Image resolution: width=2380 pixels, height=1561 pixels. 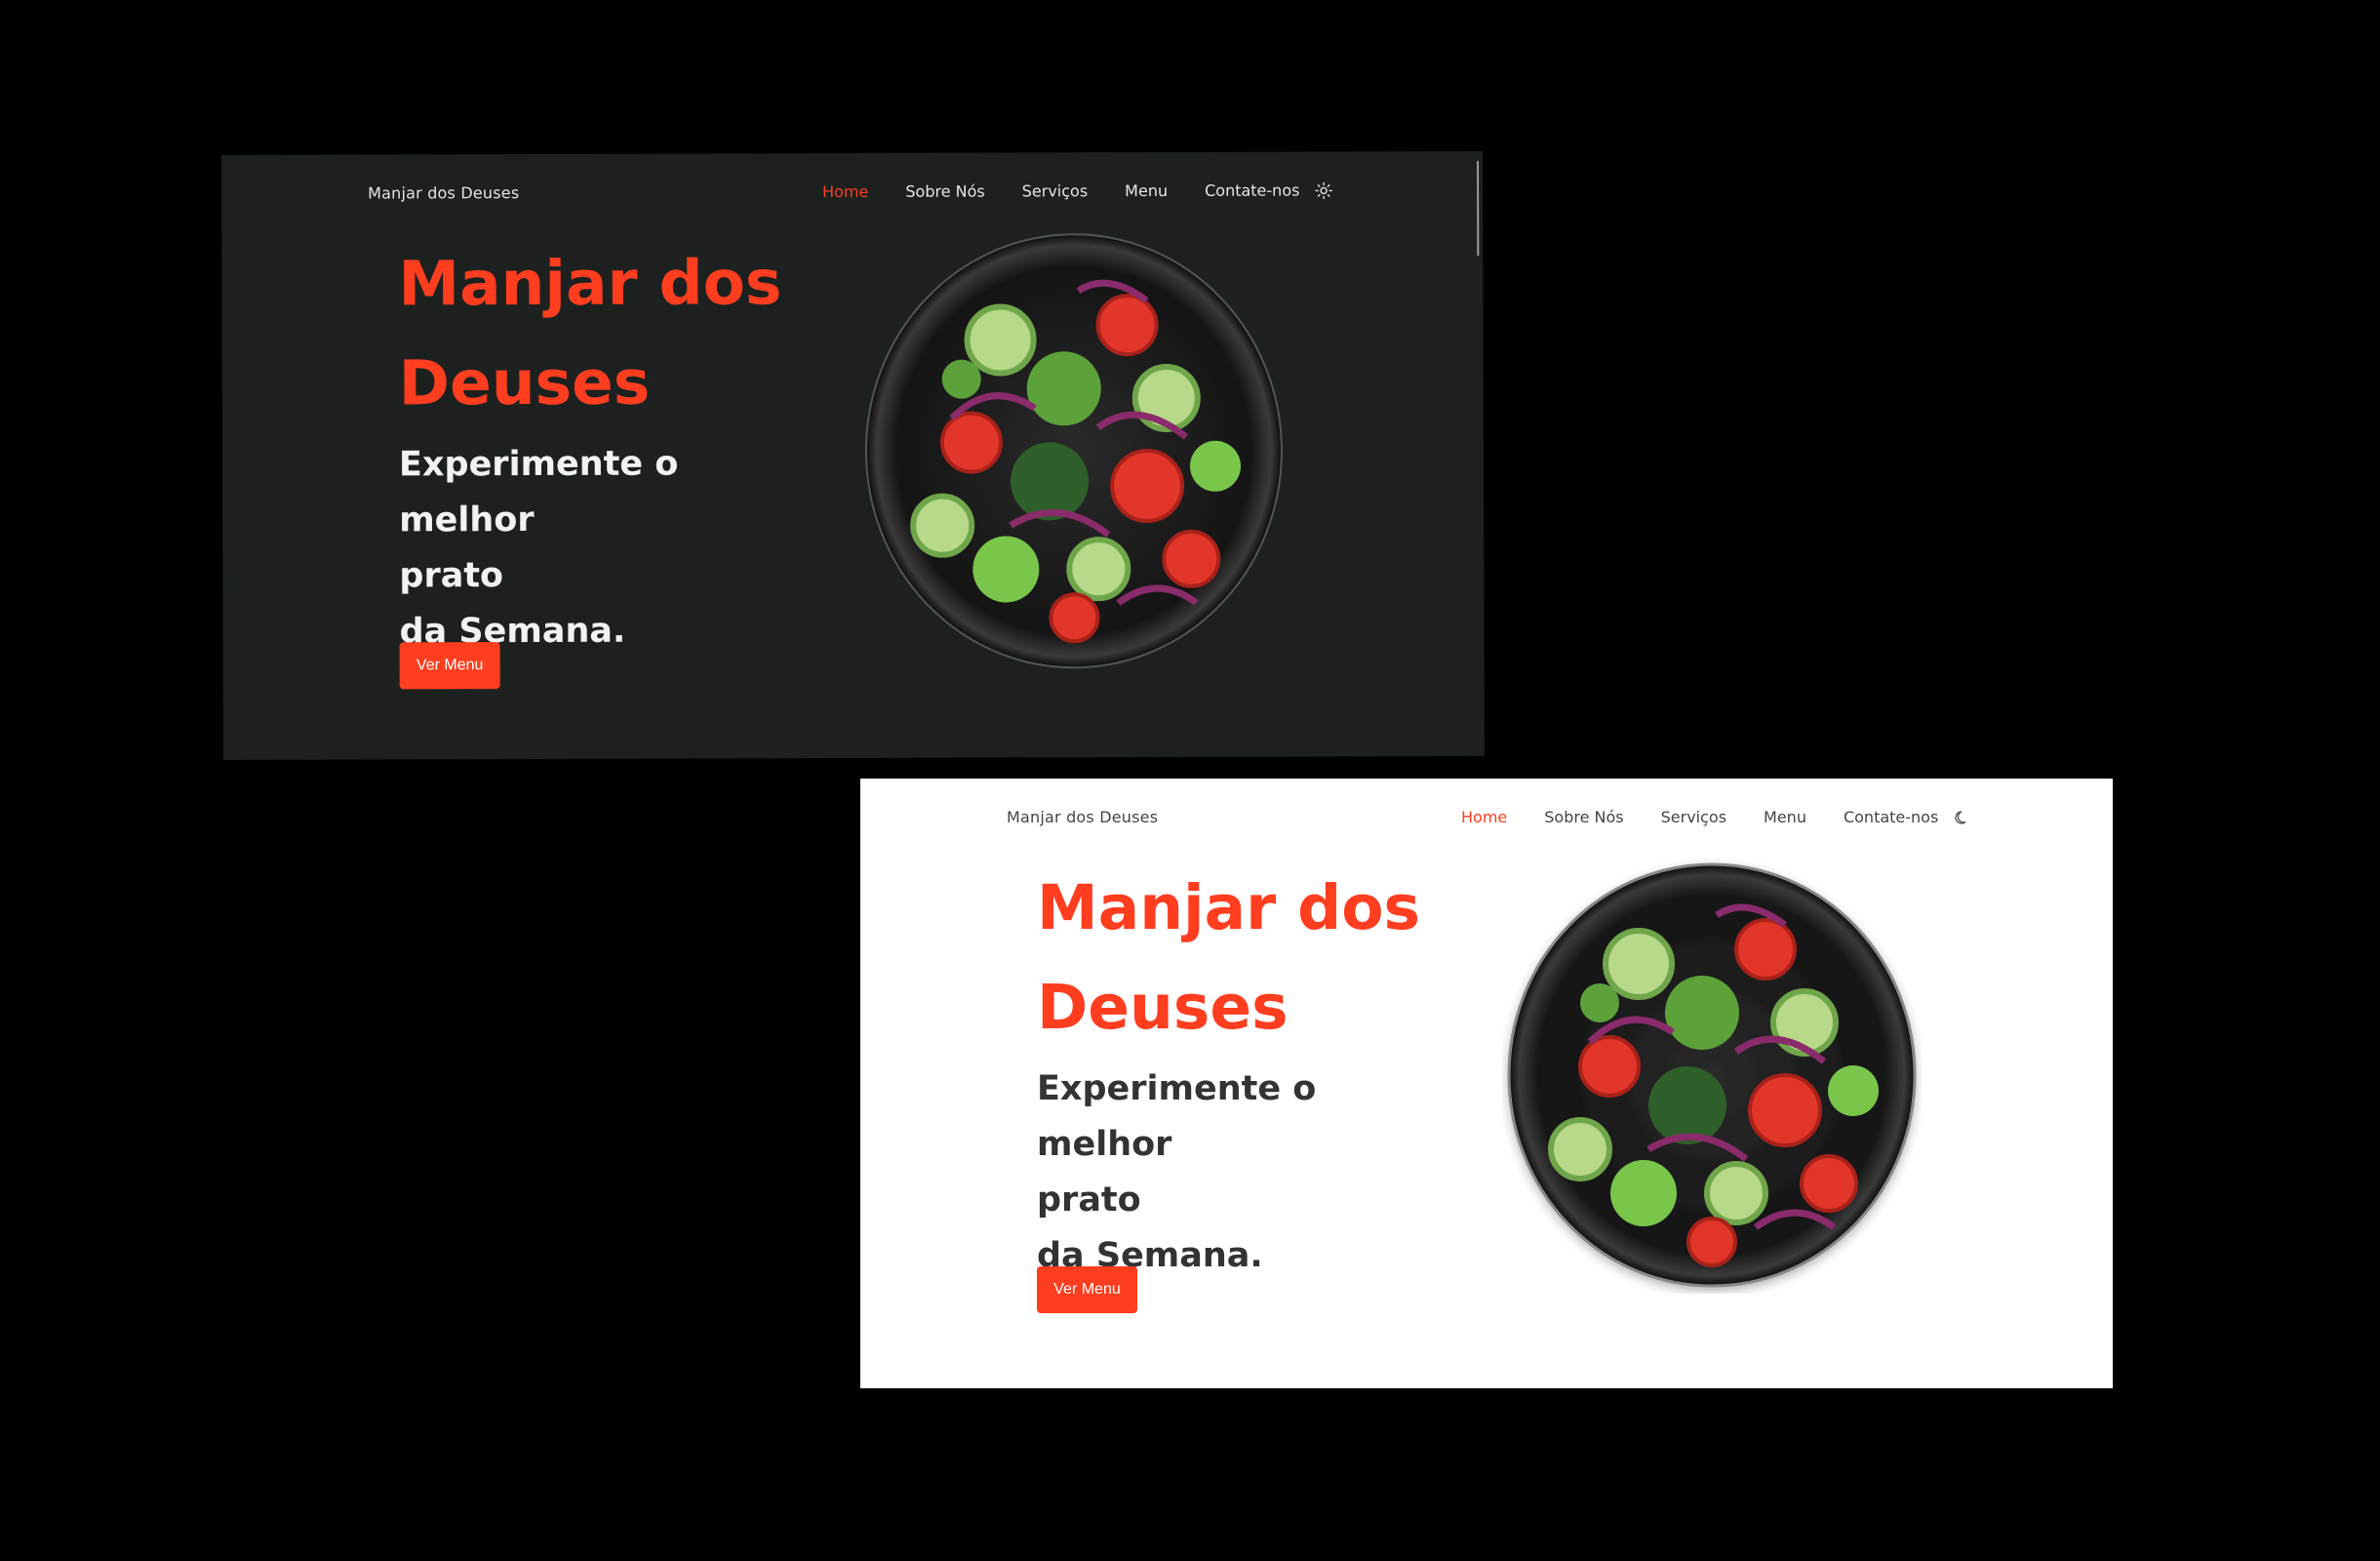 I want to click on moon-icon, so click(x=1962, y=817).